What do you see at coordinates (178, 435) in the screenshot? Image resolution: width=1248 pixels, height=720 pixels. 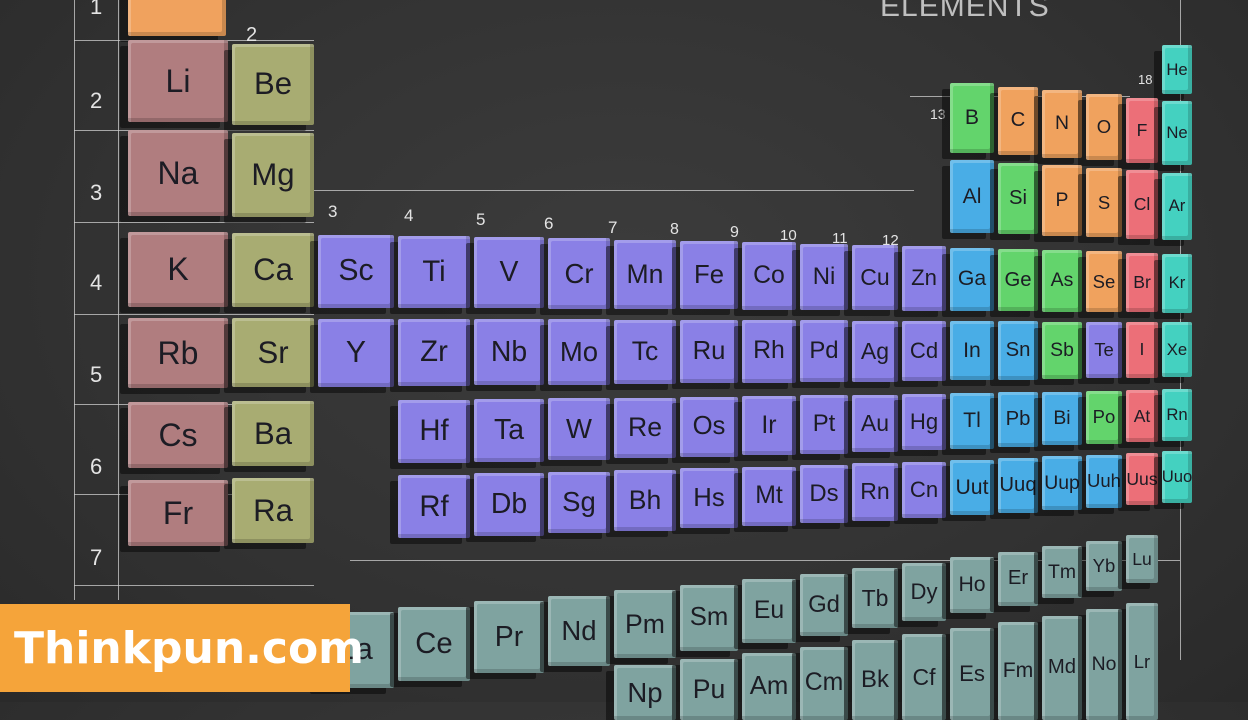 I see `element-tile-cs: Cs` at bounding box center [178, 435].